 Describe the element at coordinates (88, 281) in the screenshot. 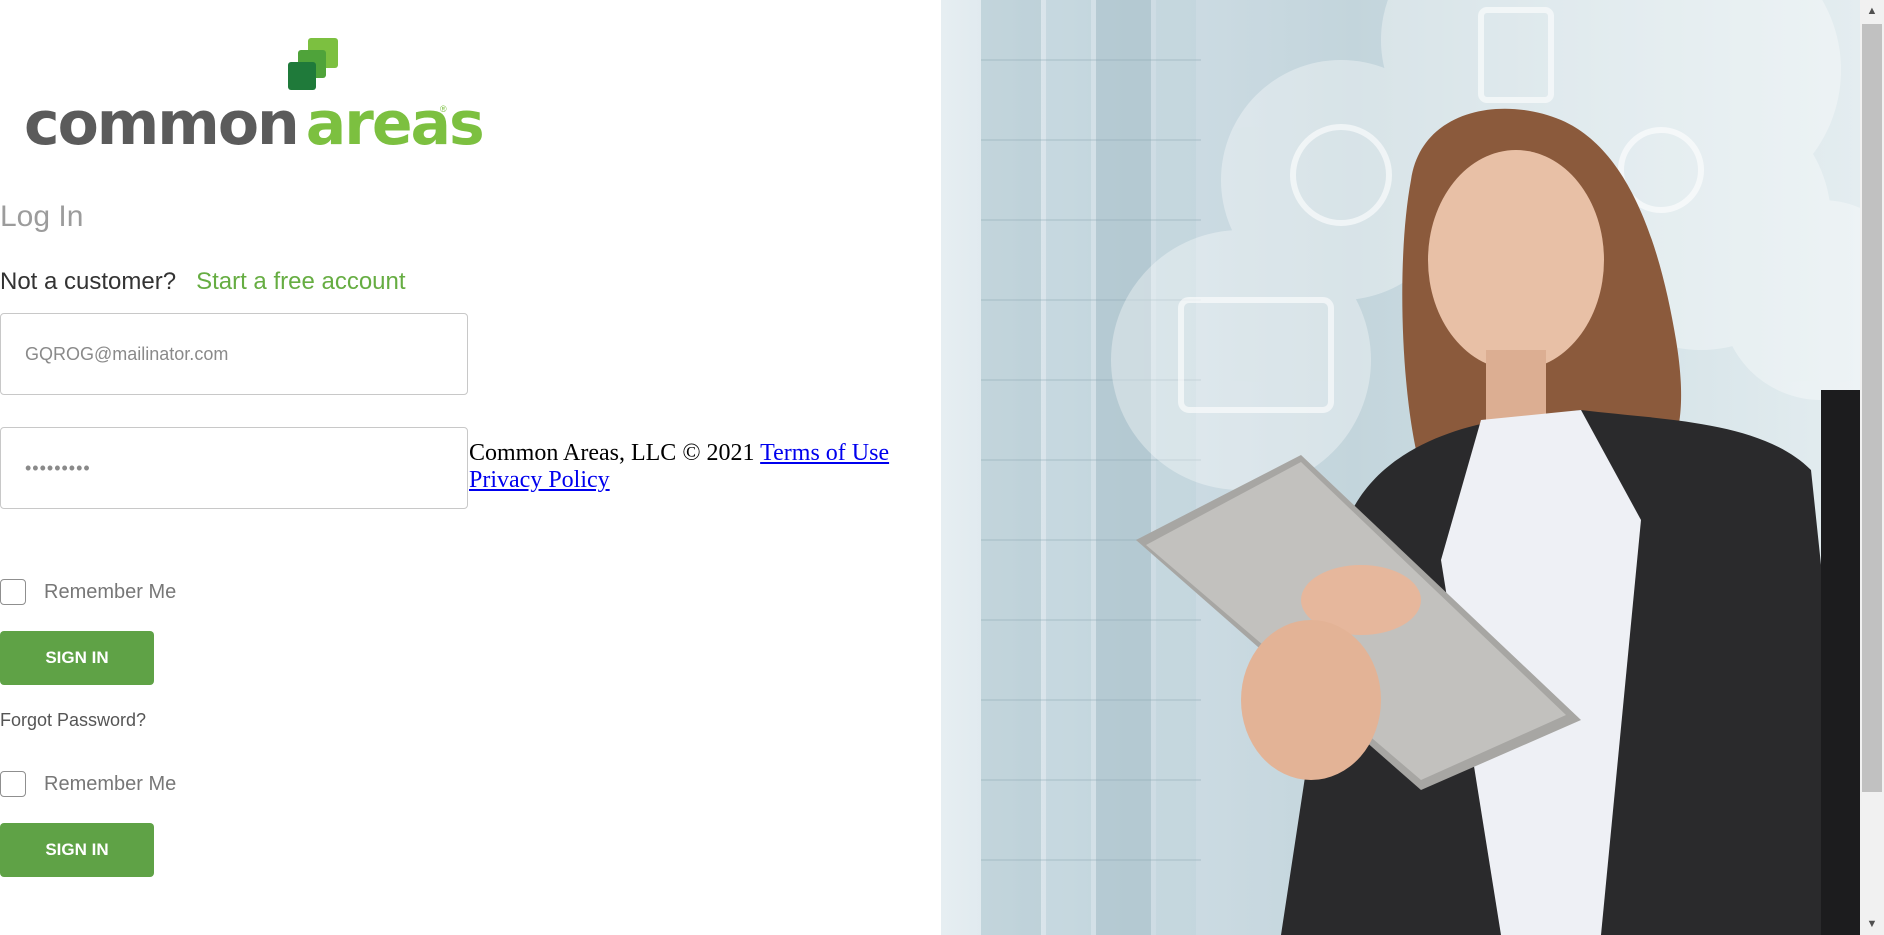

I see `not-customer-text: Not a customer?` at that location.